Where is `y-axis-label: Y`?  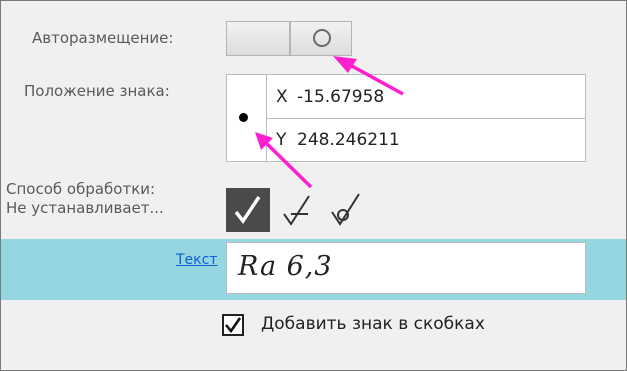
y-axis-label: Y is located at coordinates (281, 140).